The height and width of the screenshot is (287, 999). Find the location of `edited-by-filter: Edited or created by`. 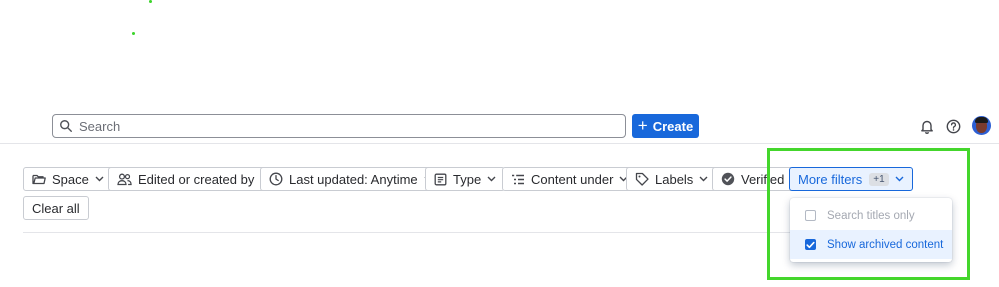

edited-by-filter: Edited or created by is located at coordinates (193, 179).